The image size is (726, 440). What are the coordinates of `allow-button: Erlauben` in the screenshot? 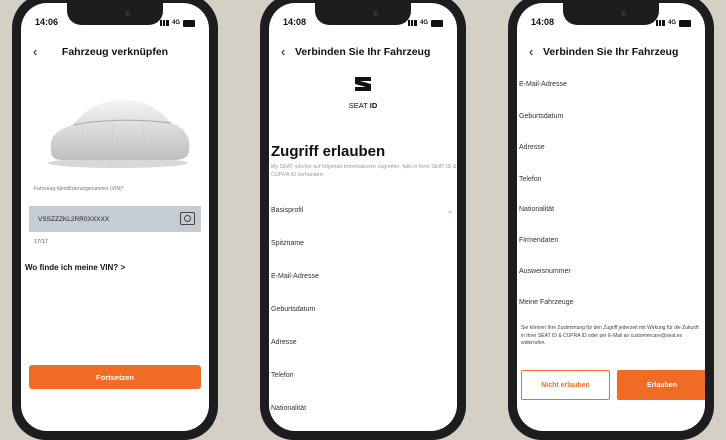 It's located at (661, 385).